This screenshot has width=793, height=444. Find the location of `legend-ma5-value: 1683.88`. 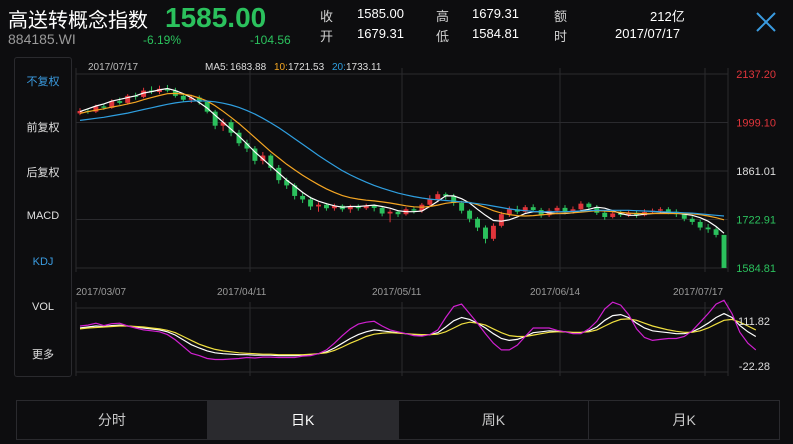

legend-ma5-value: 1683.88 is located at coordinates (248, 67).